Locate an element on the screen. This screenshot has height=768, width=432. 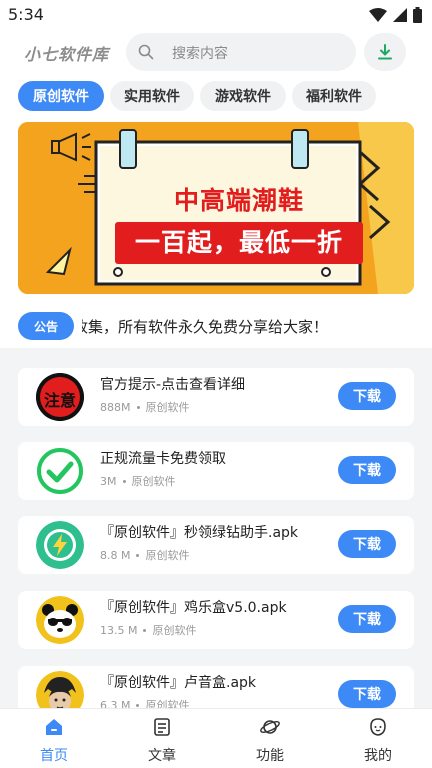
category-tabs: 原创软件 实用软件 游戏软件 福利软件 is located at coordinates (216, 96).